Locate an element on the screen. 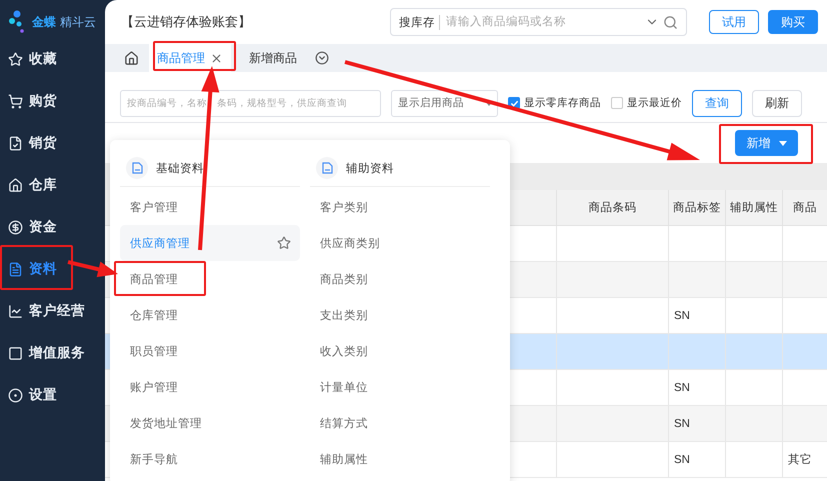 The image size is (827, 481). column-header: 辅助属性 is located at coordinates (753, 207).